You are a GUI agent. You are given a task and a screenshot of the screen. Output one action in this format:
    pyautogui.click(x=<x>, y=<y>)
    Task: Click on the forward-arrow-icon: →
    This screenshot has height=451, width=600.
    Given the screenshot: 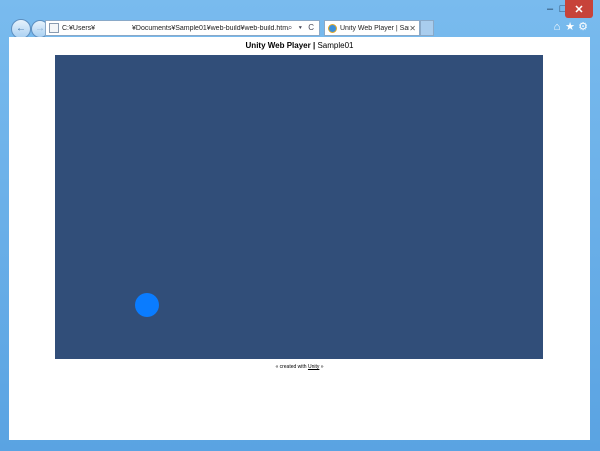 What is the action you would take?
    pyautogui.click(x=40, y=28)
    